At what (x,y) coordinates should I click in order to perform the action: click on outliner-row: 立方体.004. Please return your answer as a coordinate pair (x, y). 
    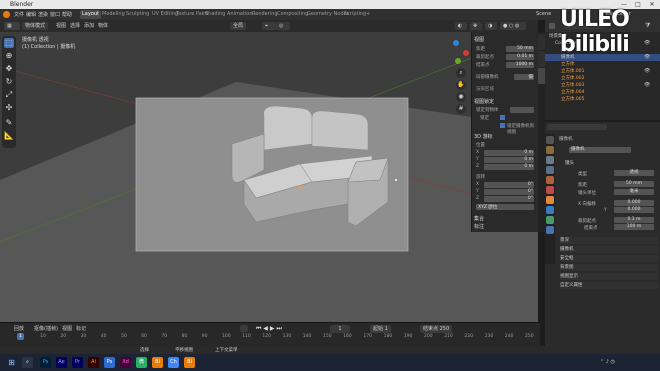
    Looking at the image, I should click on (602, 92).